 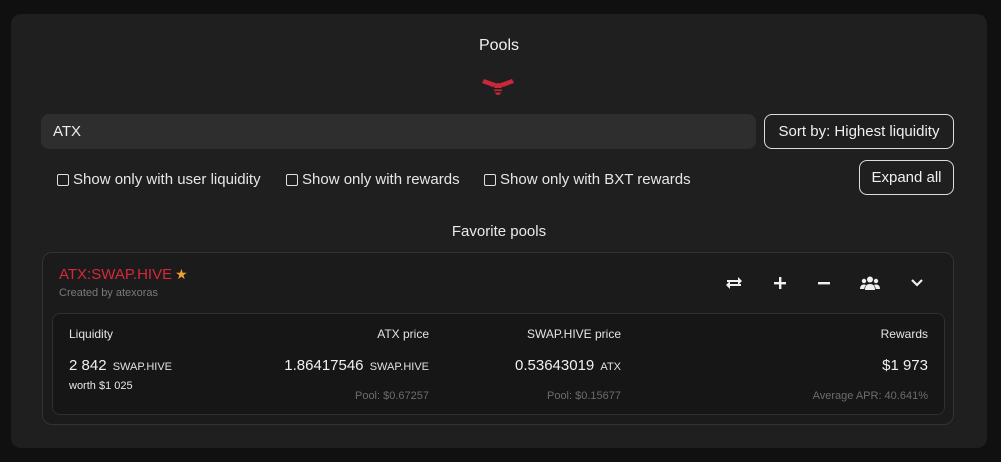 I want to click on filter-bxt-rewards: Show only with BXT rewards, so click(x=587, y=179).